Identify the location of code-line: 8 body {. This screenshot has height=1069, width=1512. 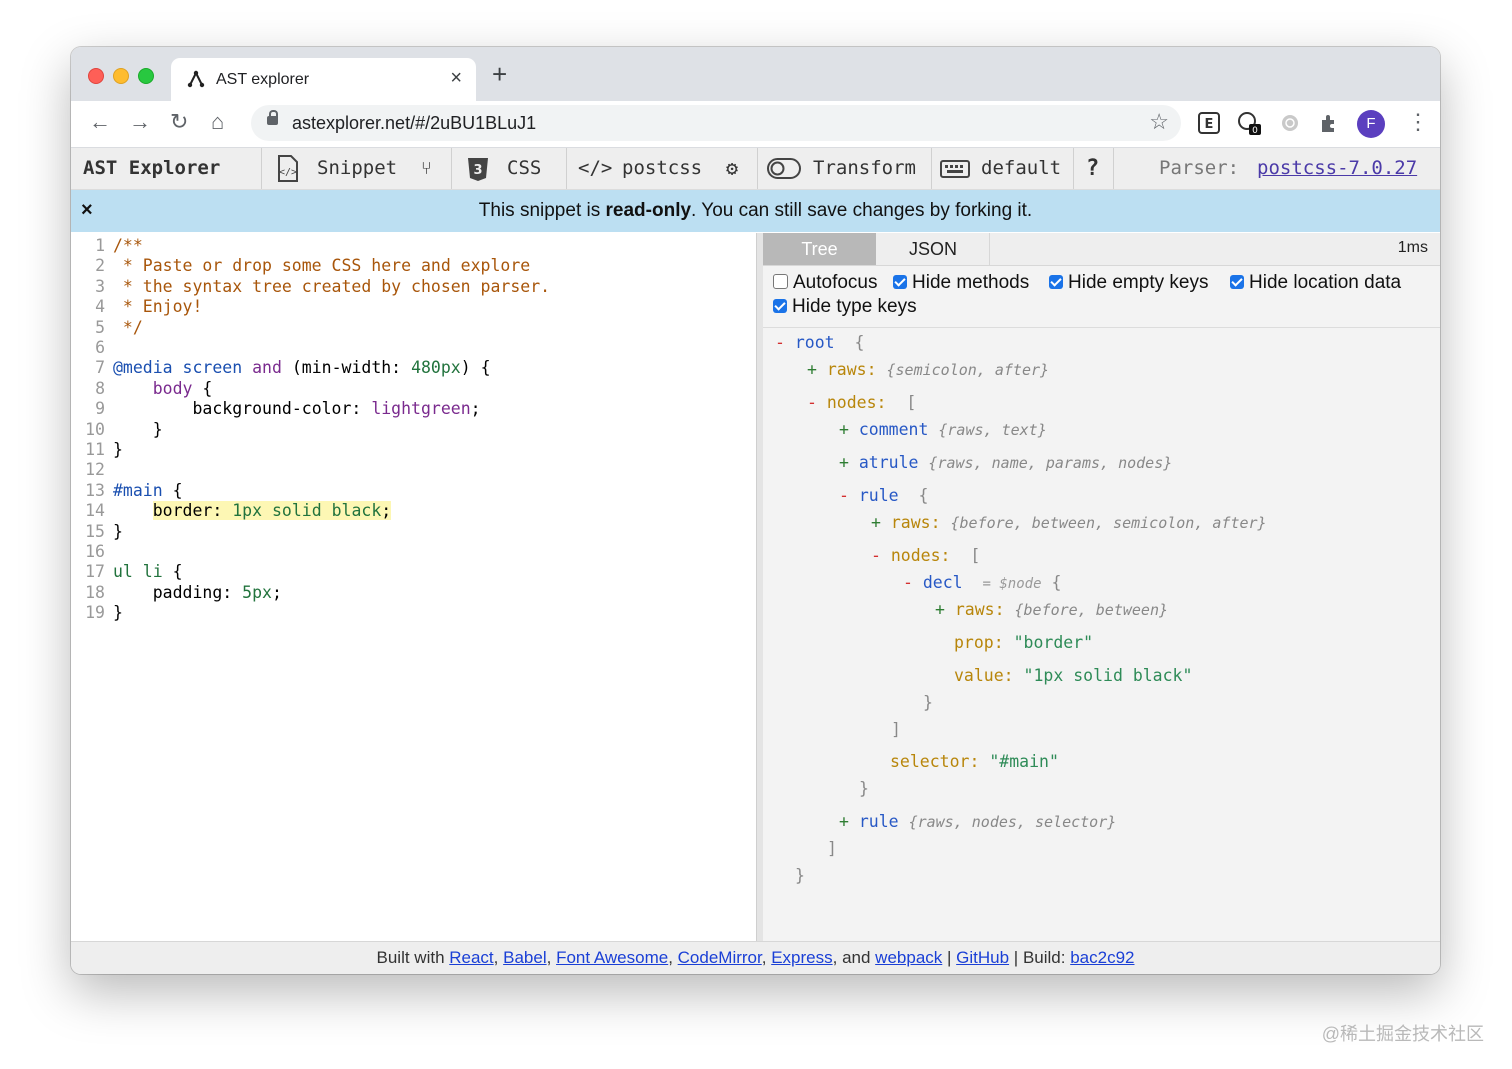
(413, 389).